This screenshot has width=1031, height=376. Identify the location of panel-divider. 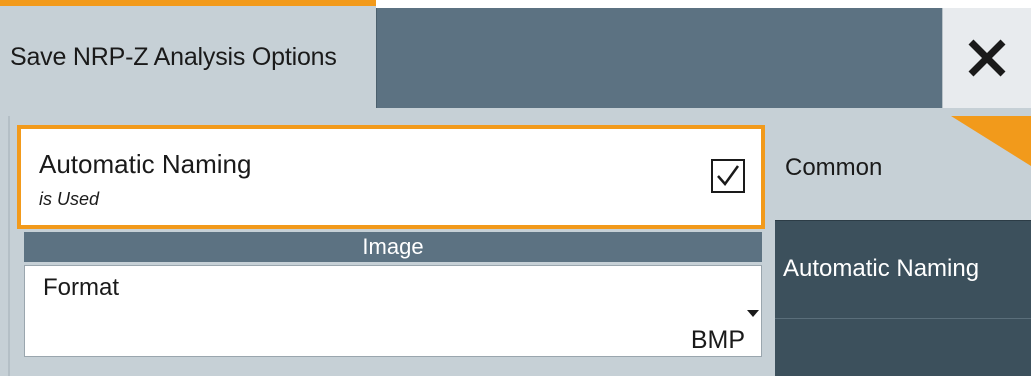
(9, 246).